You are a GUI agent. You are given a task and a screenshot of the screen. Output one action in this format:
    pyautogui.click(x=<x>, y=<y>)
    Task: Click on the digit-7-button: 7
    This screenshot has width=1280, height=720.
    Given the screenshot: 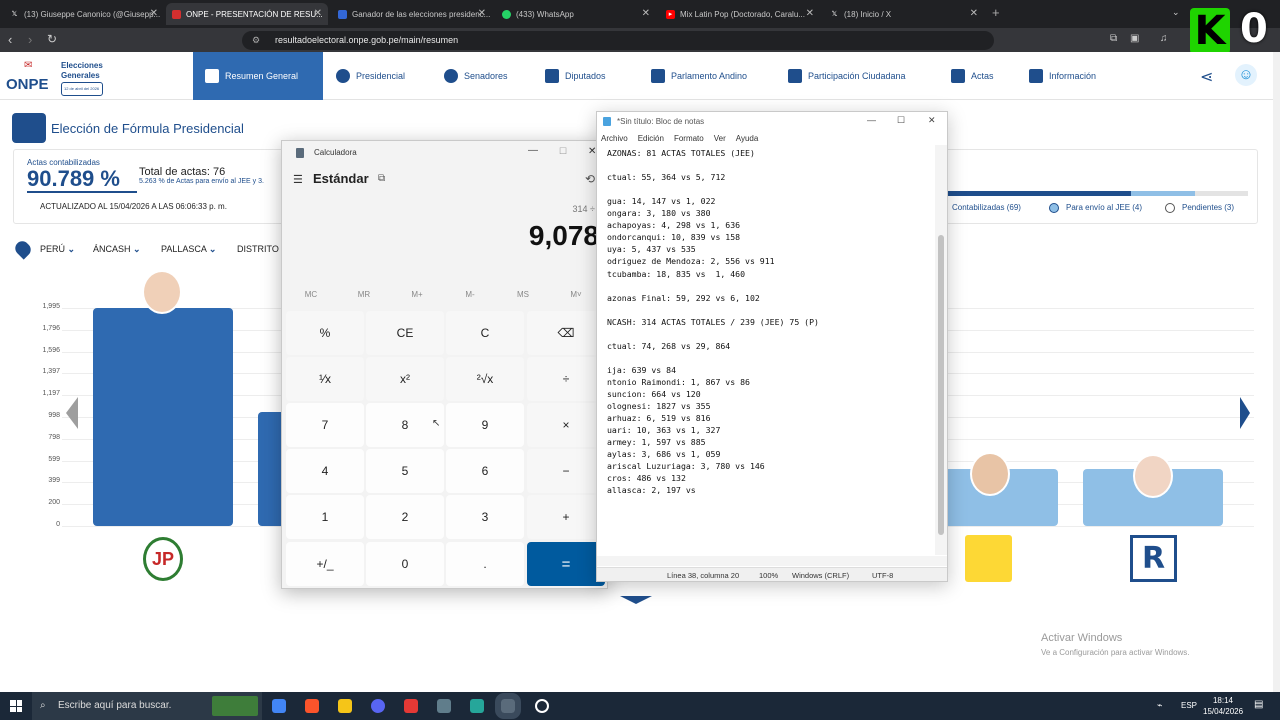 What is the action you would take?
    pyautogui.click(x=325, y=425)
    